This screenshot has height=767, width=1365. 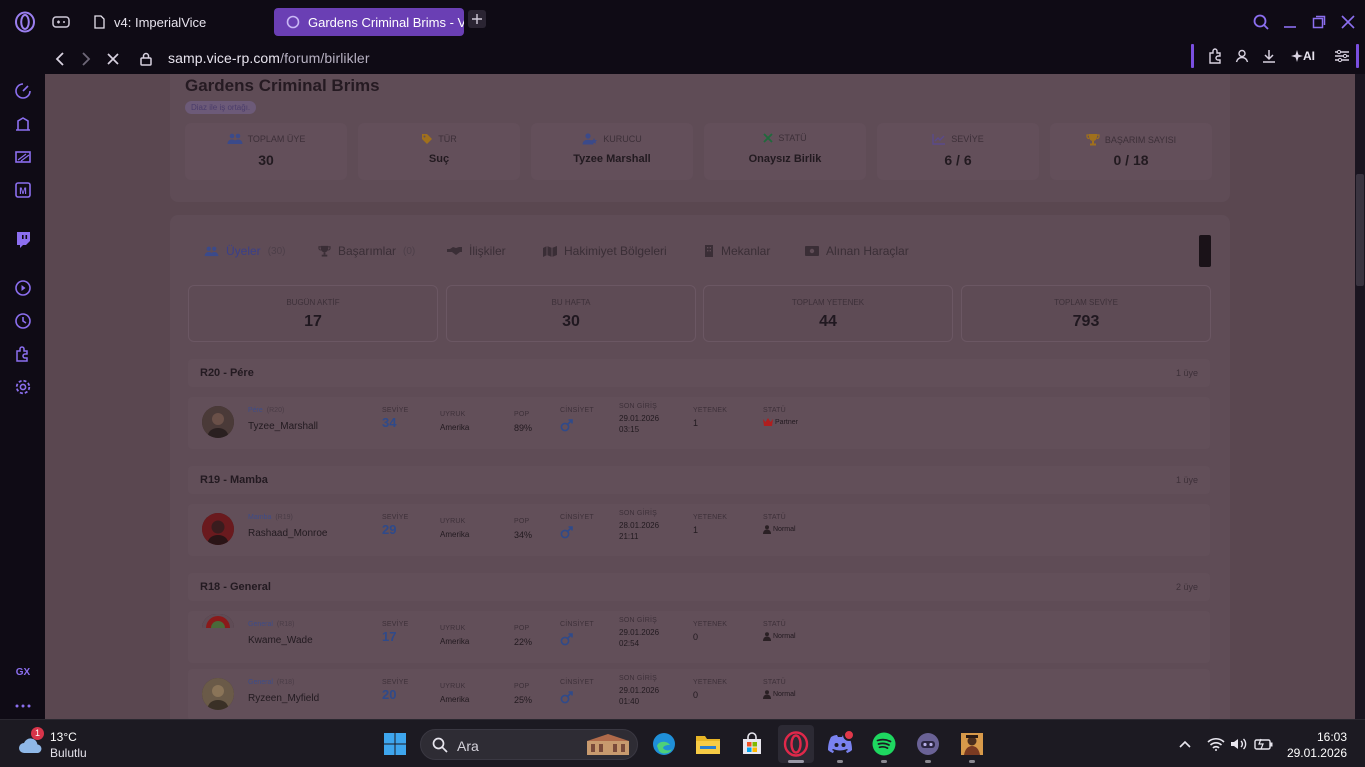 I want to click on volume-icon, so click(x=1239, y=744).